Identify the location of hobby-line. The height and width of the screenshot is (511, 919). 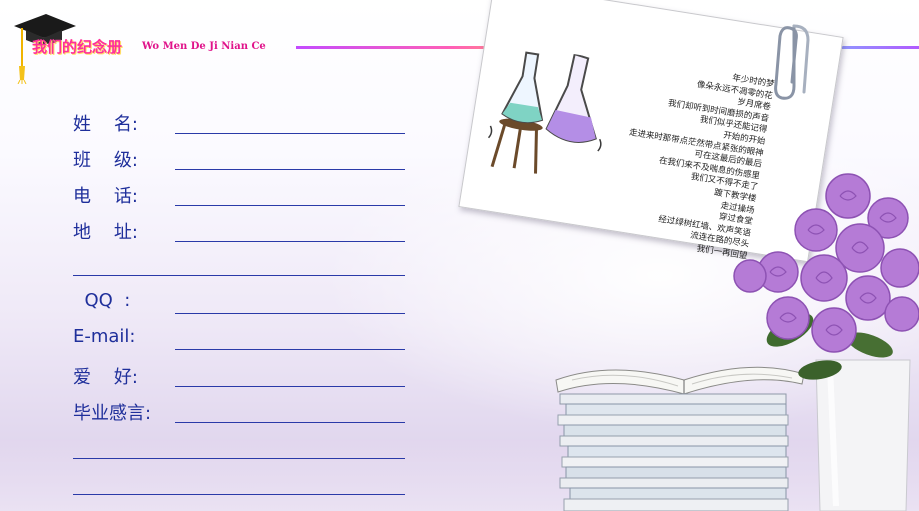
(290, 386).